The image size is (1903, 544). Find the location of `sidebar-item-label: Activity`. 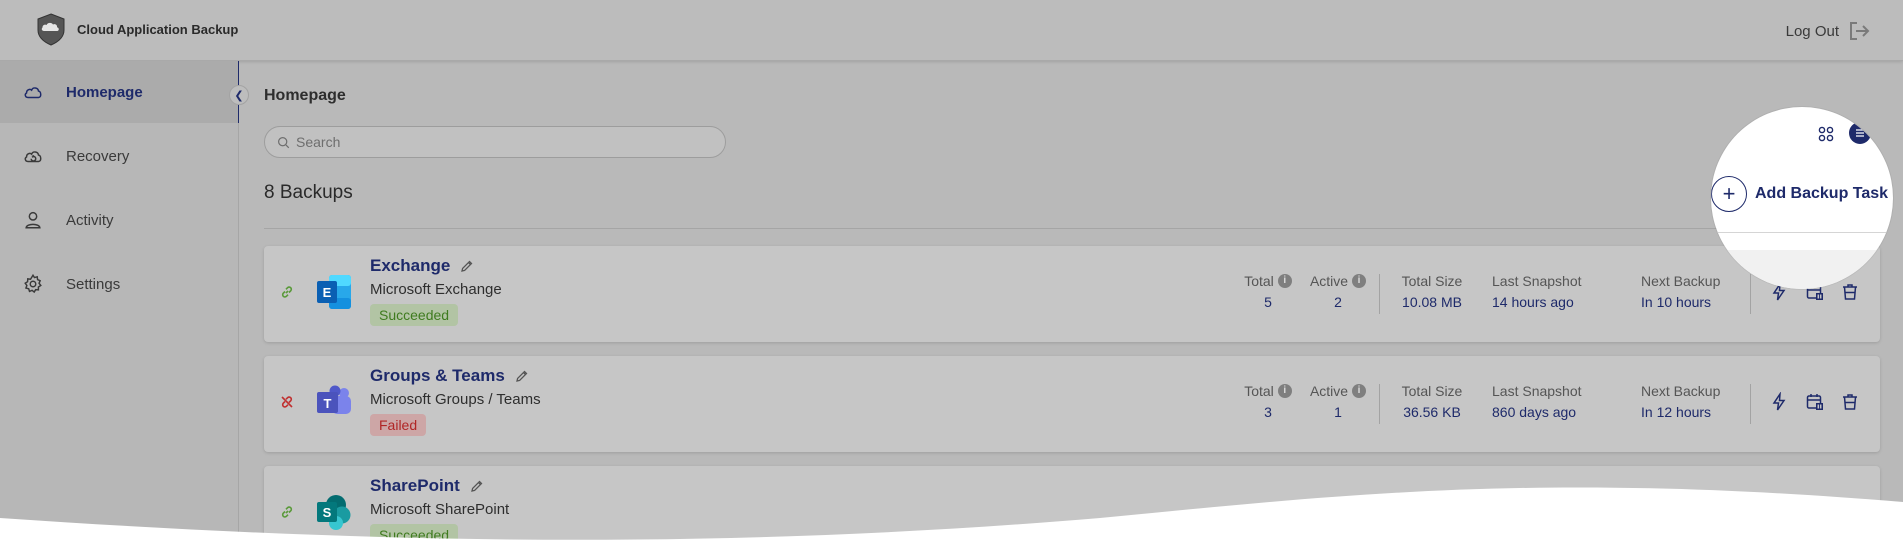

sidebar-item-label: Activity is located at coordinates (90, 220).